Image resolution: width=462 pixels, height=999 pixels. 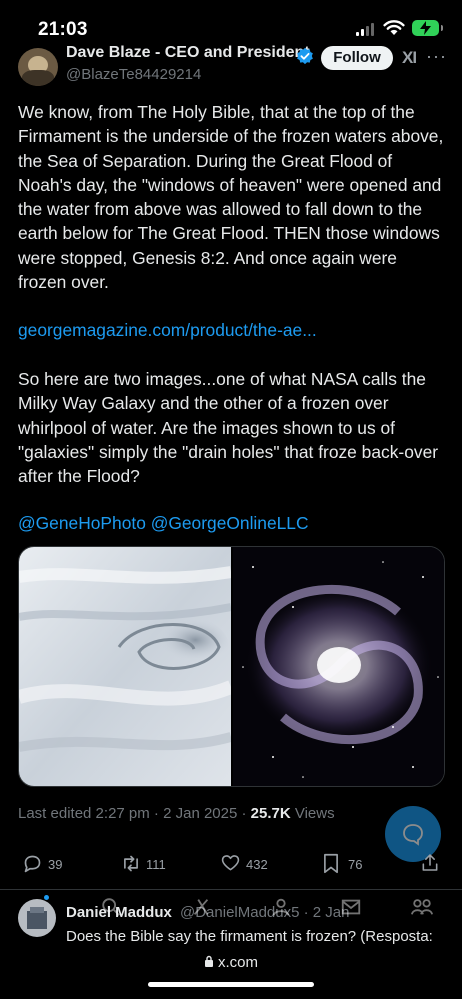 I want to click on communities-tab-icon, so click(x=422, y=907).